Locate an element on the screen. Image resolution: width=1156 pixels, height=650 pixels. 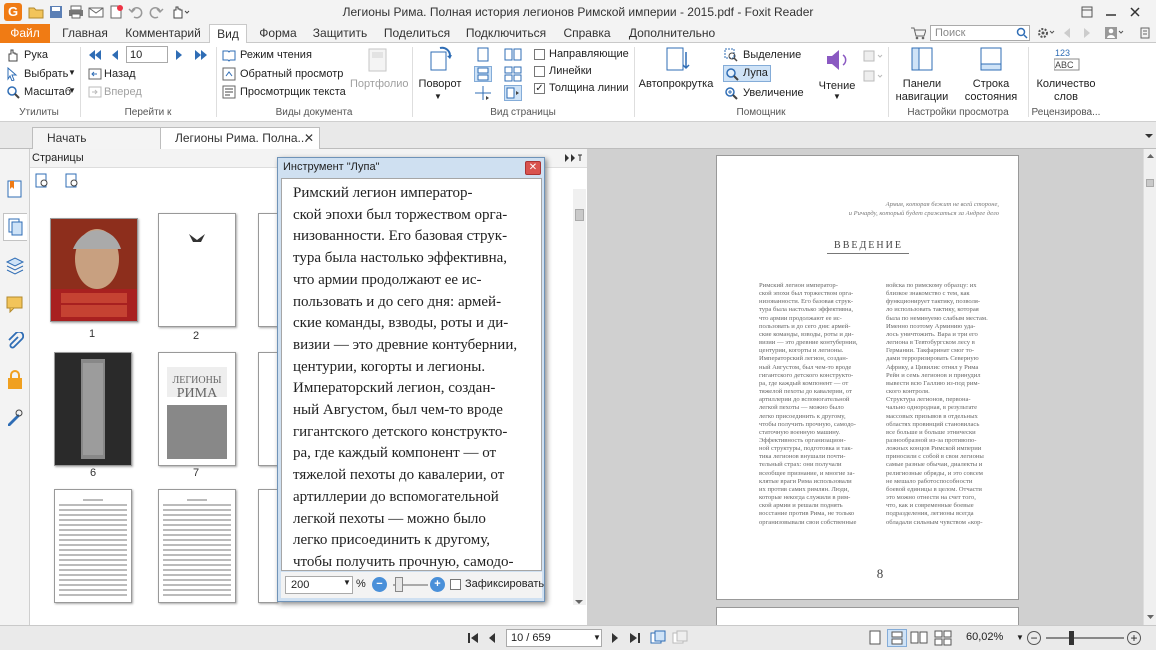
tab-share: Поделиться is located at coordinates (417, 33).